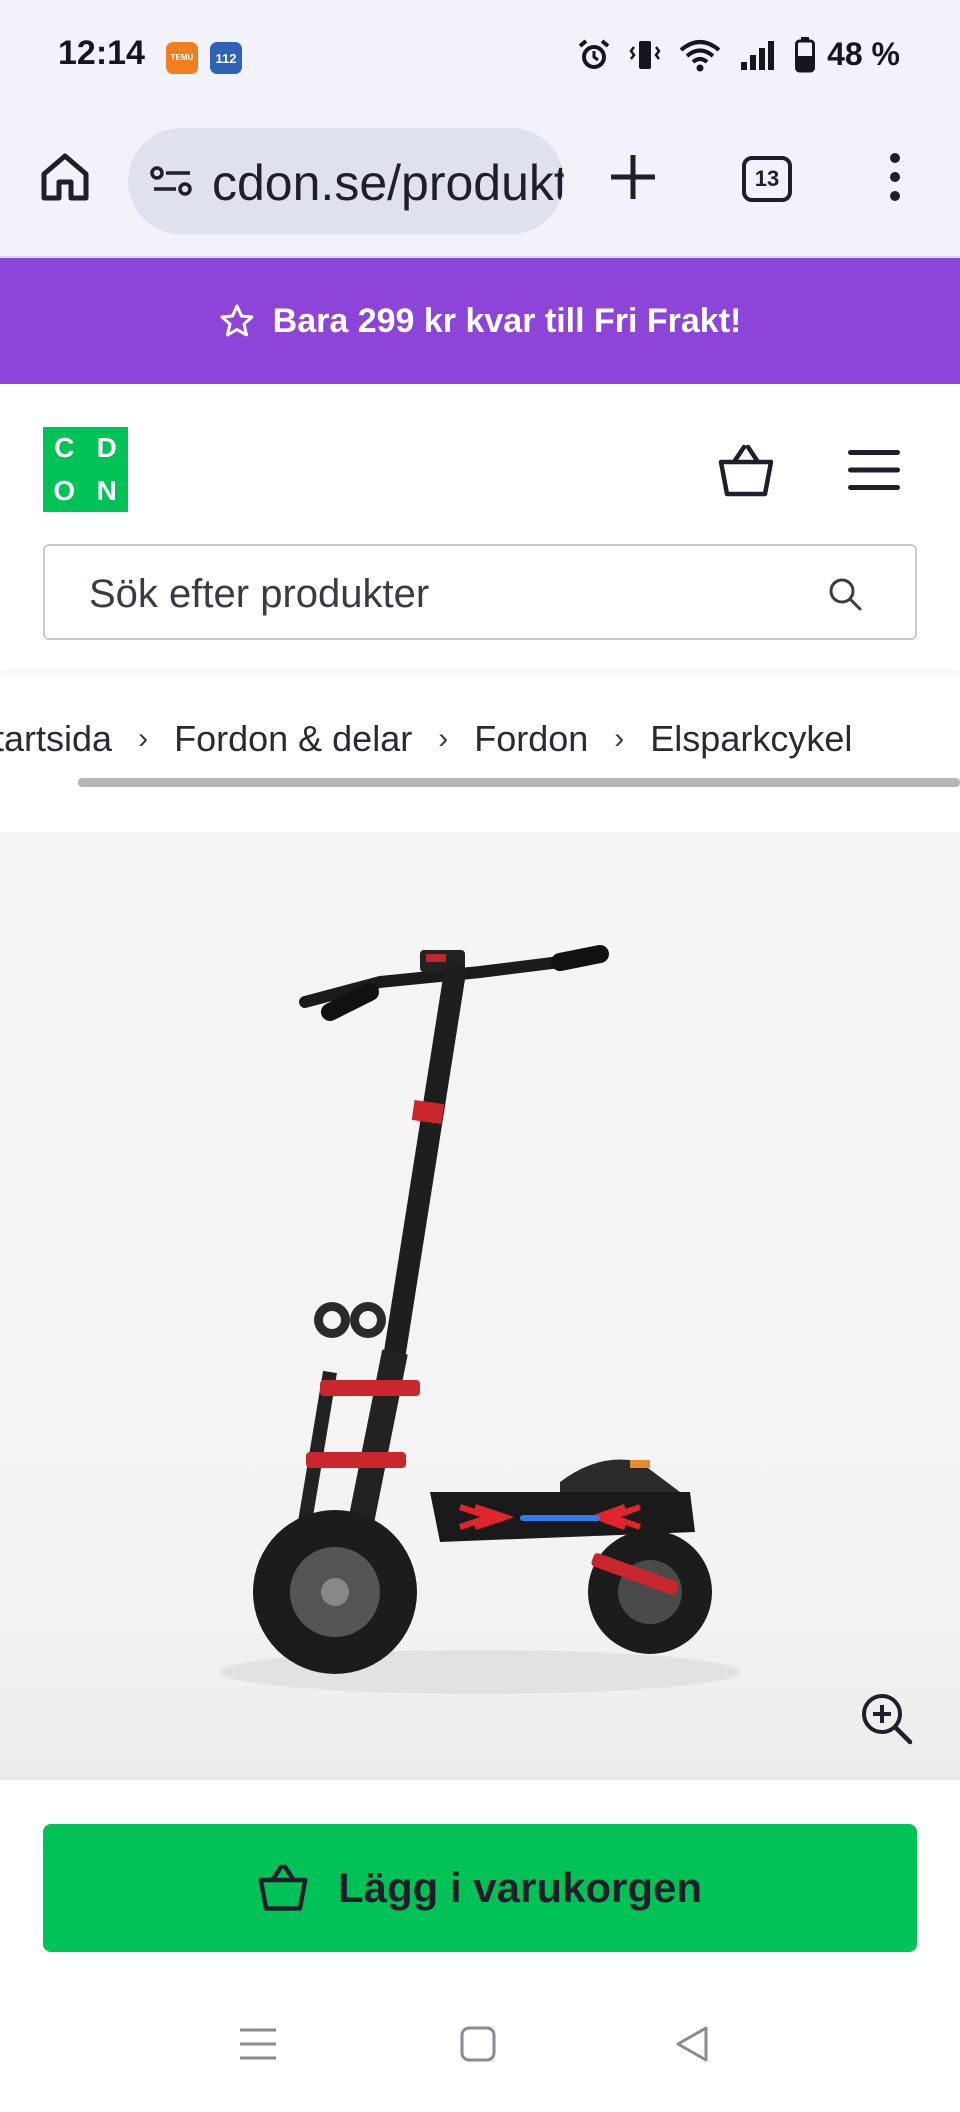  What do you see at coordinates (237, 320) in the screenshot?
I see `star-icon` at bounding box center [237, 320].